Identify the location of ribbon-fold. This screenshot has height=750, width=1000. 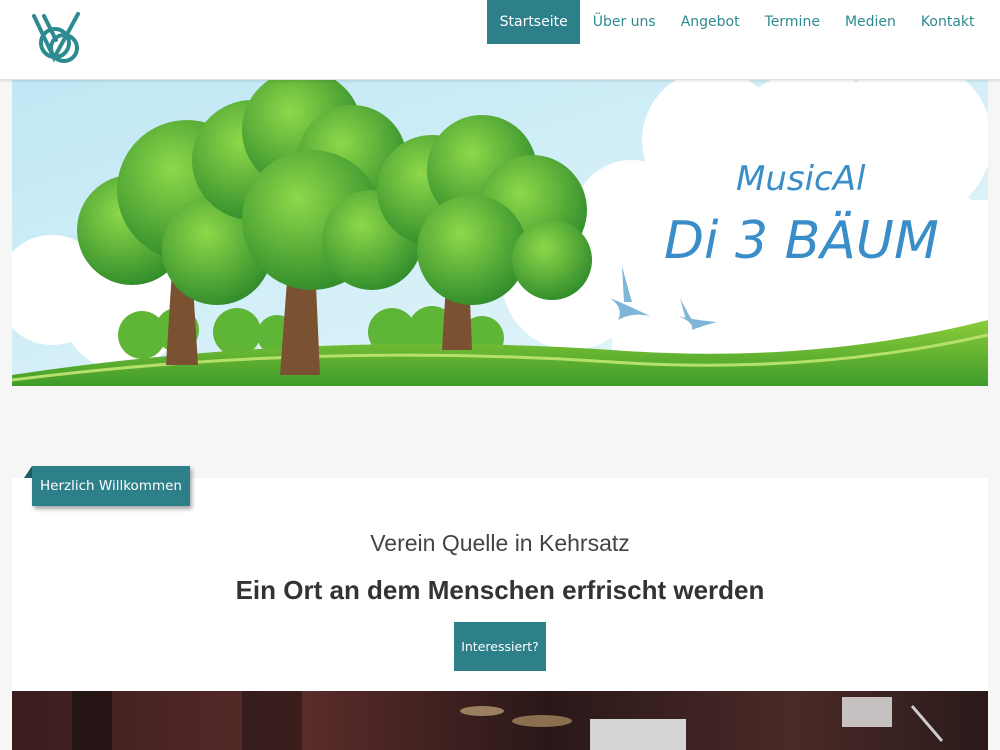
(28, 472).